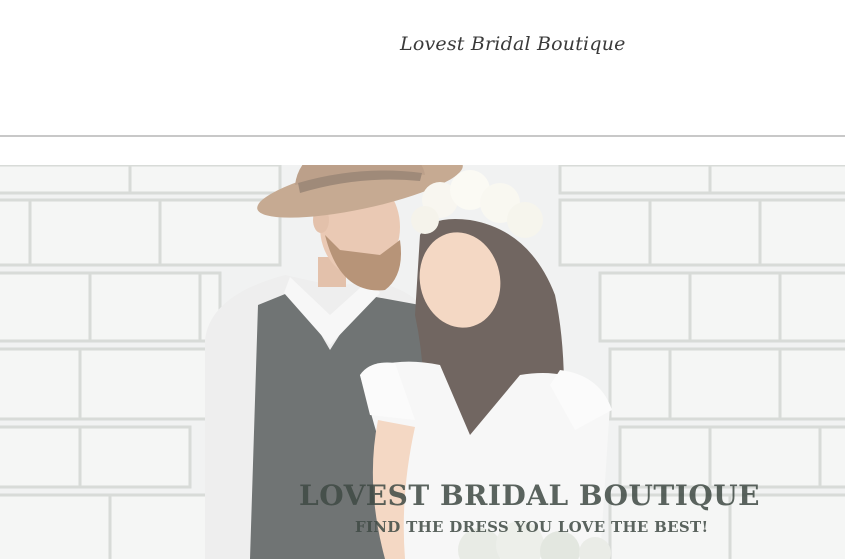  I want to click on hero-subtitle: FIND THE DRESS YOU LOVE THE BEST!, so click(532, 527).